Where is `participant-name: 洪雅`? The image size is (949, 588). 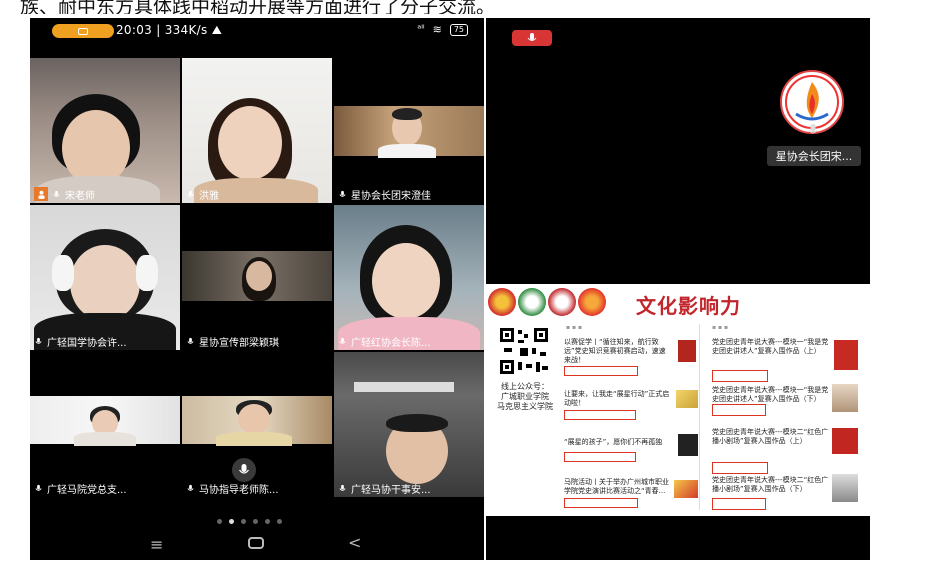 participant-name: 洪雅 is located at coordinates (209, 196).